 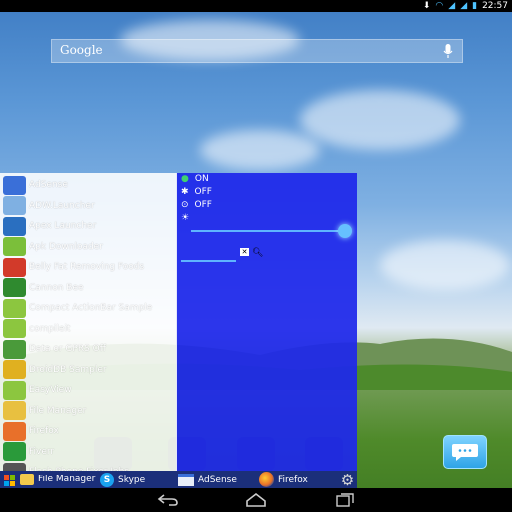 I want to click on google-search-bar: Google, so click(x=257, y=51).